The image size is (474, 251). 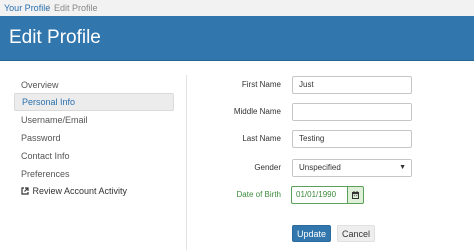 I want to click on sidebar-item-password: Password, so click(x=94, y=138).